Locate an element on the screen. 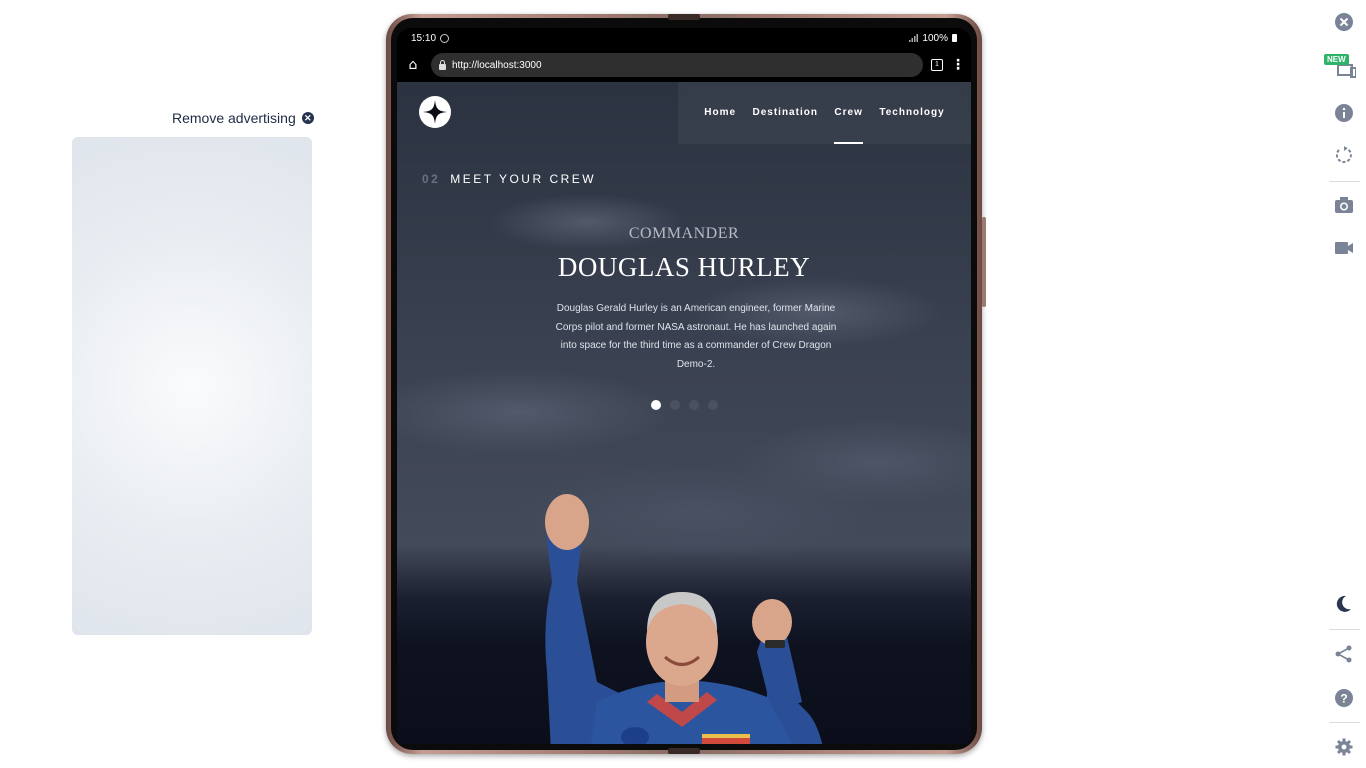 This screenshot has height=768, width=1366. crew-member-image is located at coordinates (684, 619).